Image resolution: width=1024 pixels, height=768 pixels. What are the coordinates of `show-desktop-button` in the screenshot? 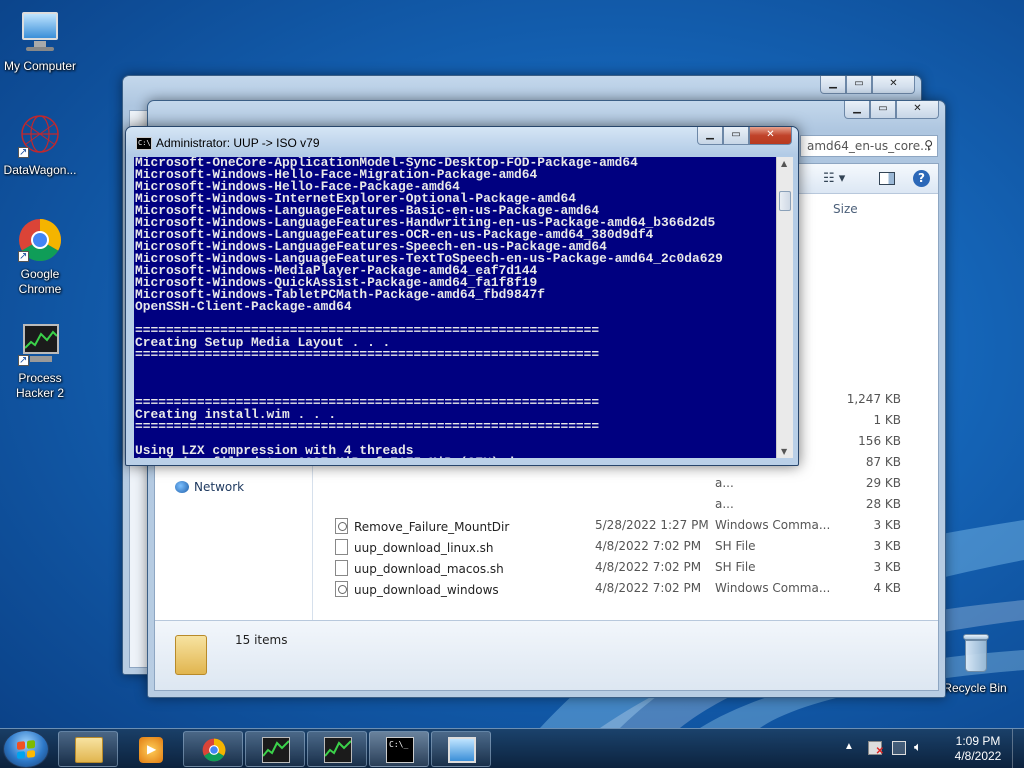 It's located at (1018, 748).